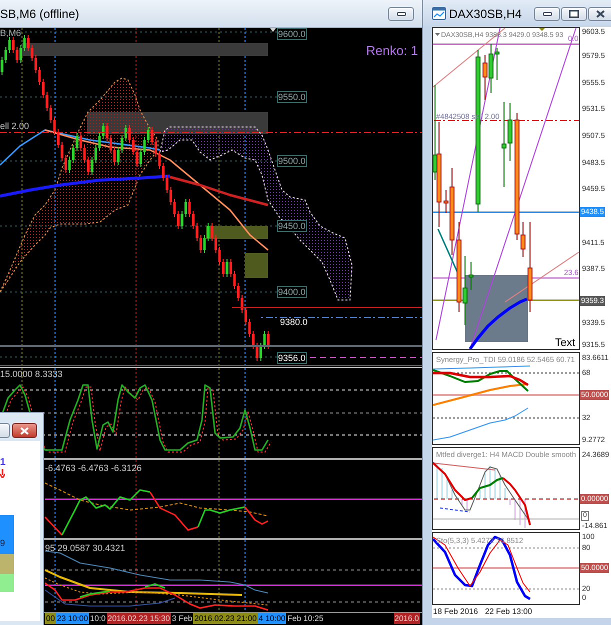 The width and height of the screenshot is (611, 625). I want to click on price-label: 9500.0, so click(292, 161).